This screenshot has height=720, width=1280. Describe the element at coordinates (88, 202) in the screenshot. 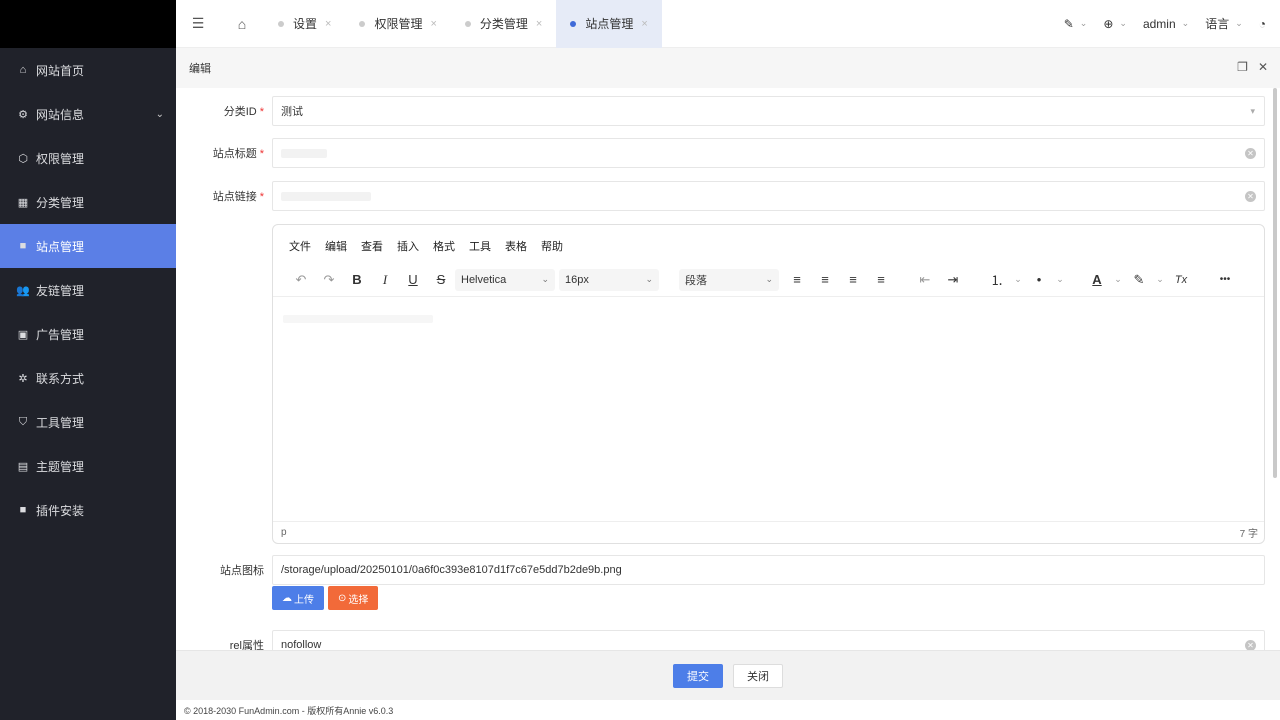

I see `sidebar-item-3: ▦ 分类管理` at that location.